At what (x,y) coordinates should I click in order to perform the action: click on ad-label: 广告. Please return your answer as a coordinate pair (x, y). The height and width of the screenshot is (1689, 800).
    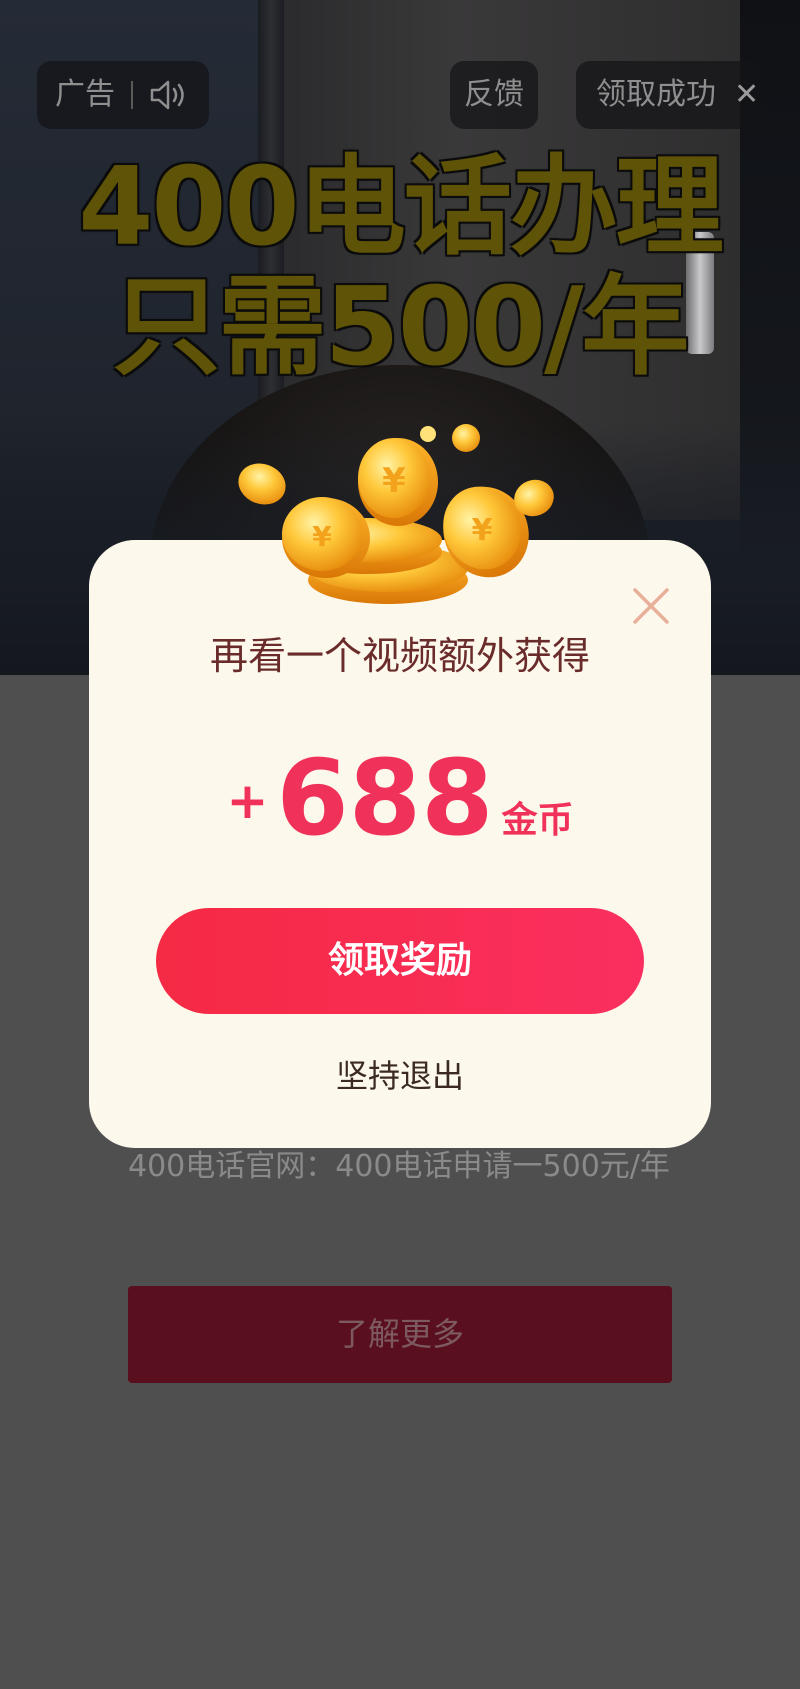
    Looking at the image, I should click on (85, 94).